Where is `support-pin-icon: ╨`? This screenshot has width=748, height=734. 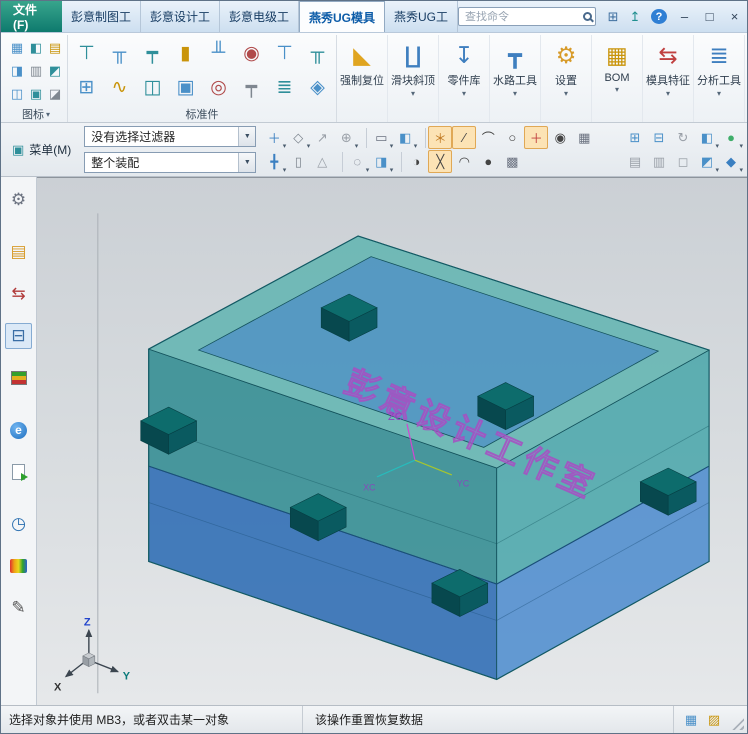
support-pin-icon: ╨ is located at coordinates (218, 53).